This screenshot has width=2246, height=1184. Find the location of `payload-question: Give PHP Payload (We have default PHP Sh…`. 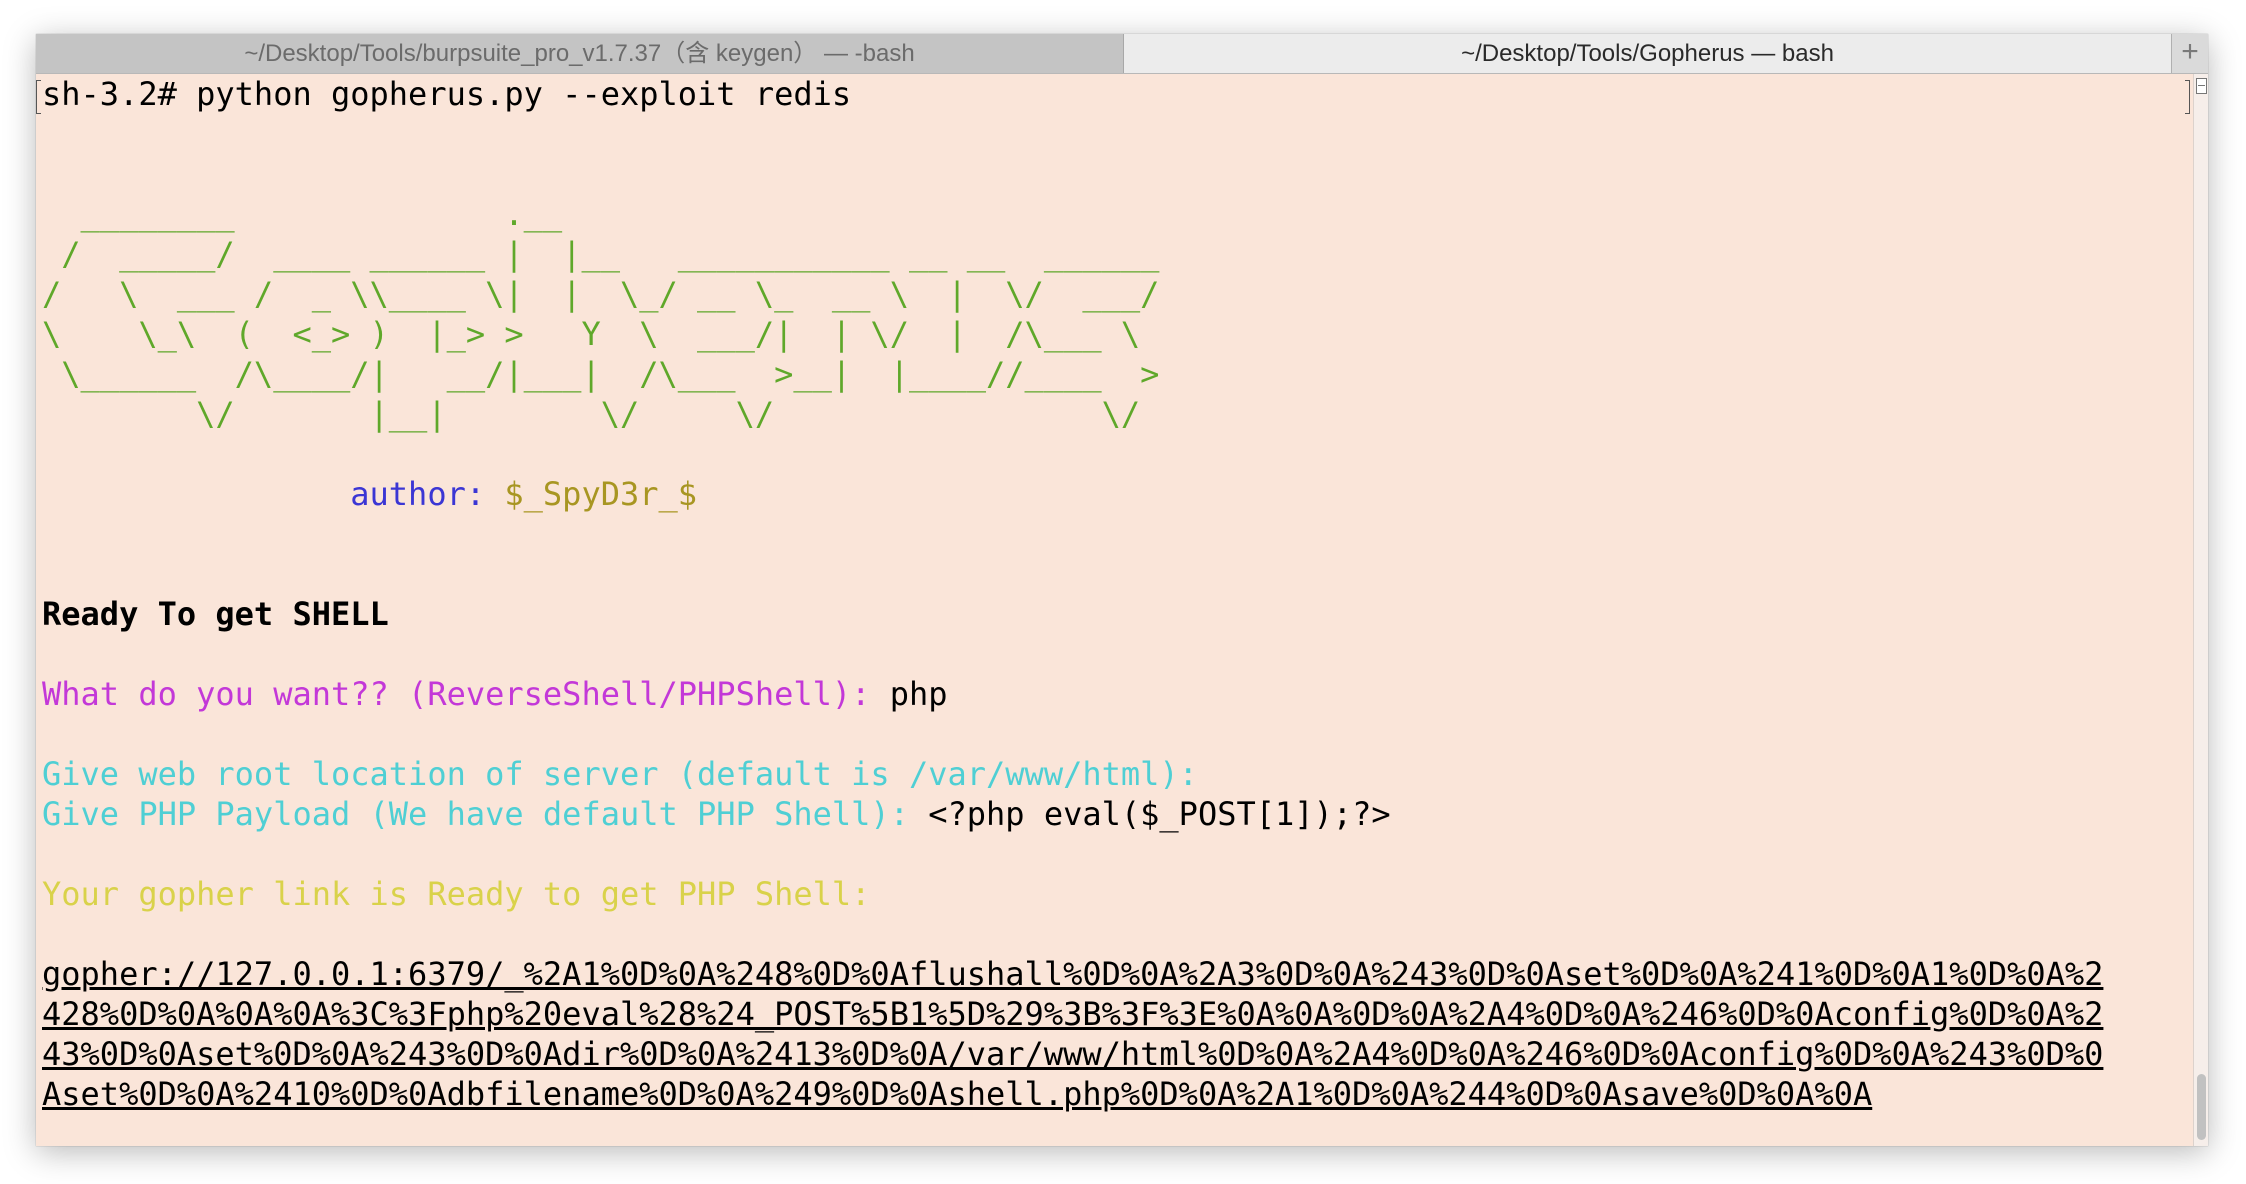

payload-question: Give PHP Payload (We have default PHP Sh… is located at coordinates (485, 814).